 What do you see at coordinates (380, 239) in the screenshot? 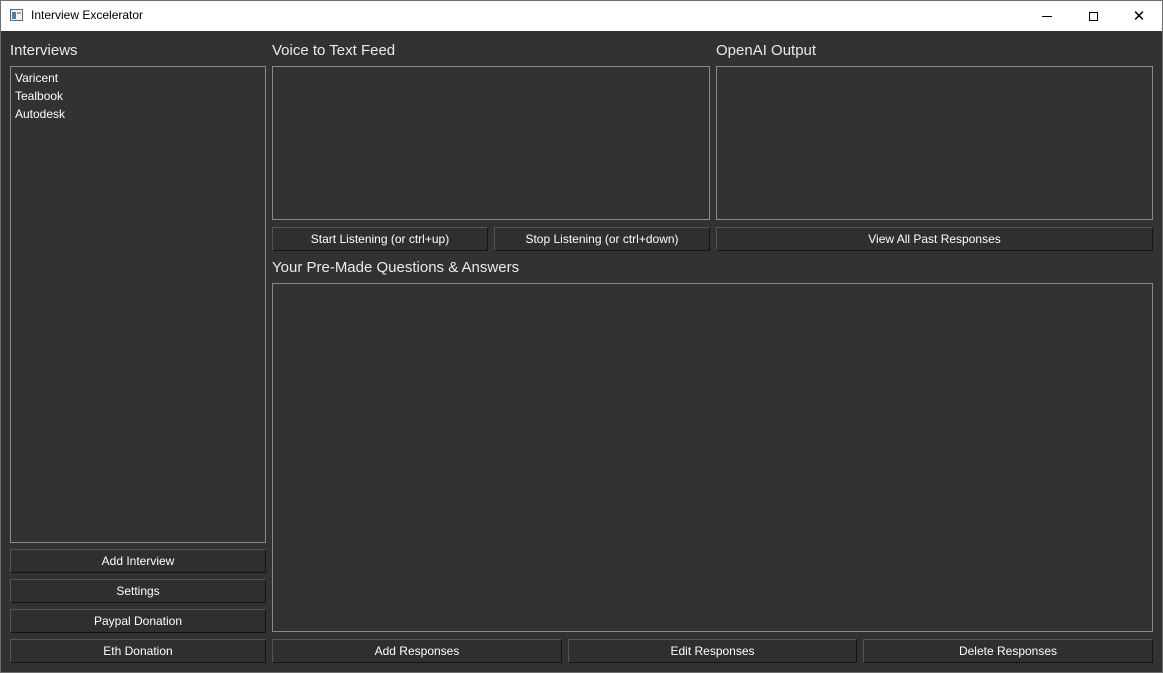
I see `start-listening-button: Start Listening (or ctrl+up)` at bounding box center [380, 239].